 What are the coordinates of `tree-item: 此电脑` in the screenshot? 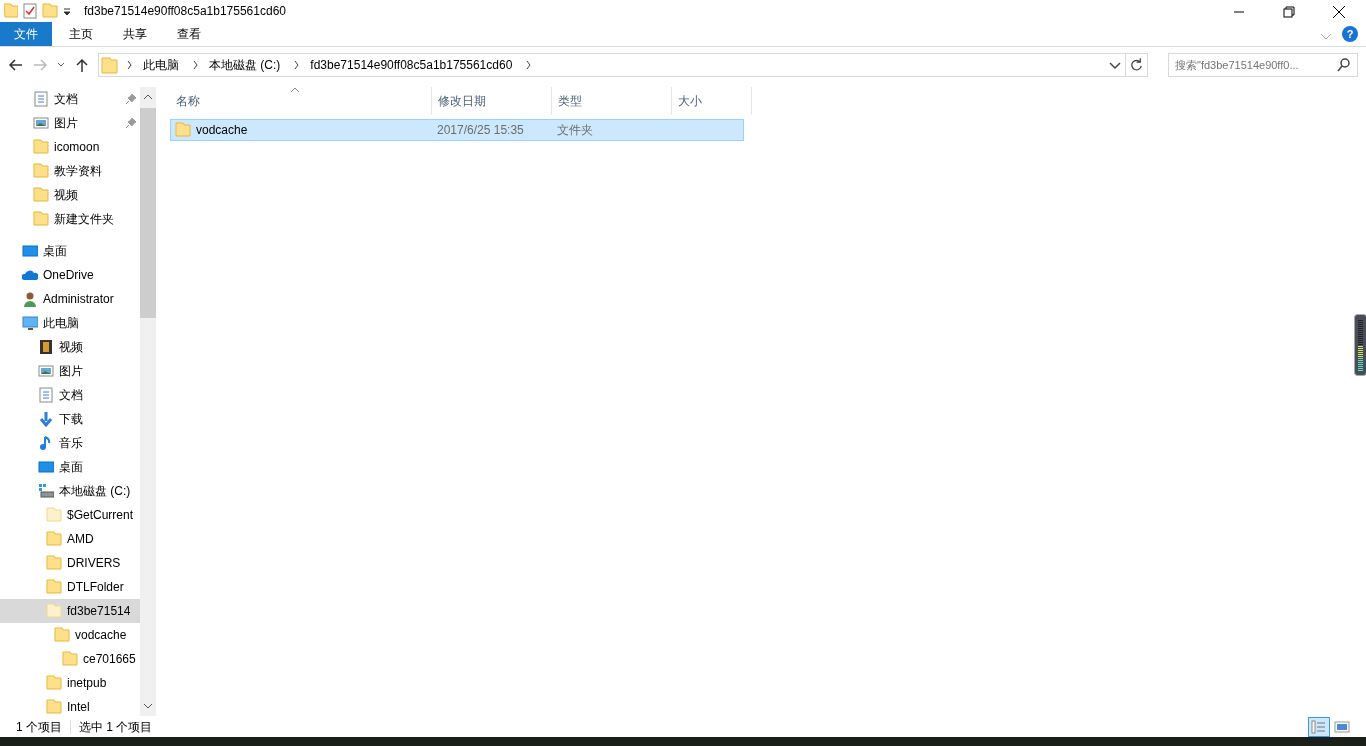 It's located at (70, 322).